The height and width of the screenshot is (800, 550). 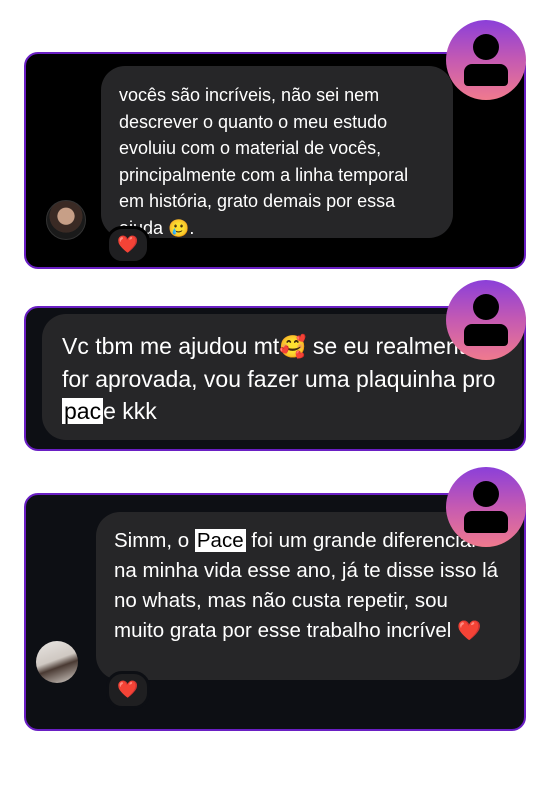 What do you see at coordinates (293, 346) in the screenshot?
I see `emoji: 🥰` at bounding box center [293, 346].